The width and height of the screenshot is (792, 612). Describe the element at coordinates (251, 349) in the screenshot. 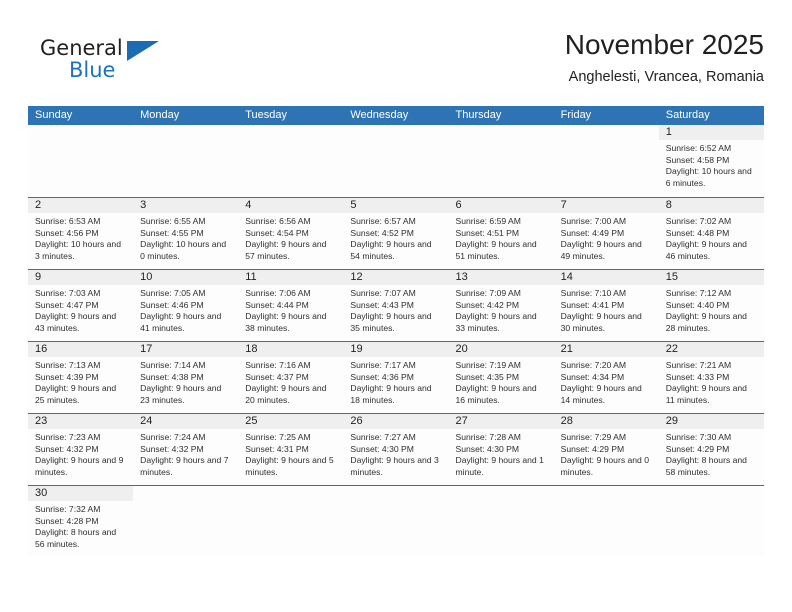

I see `day-number: 18` at that location.